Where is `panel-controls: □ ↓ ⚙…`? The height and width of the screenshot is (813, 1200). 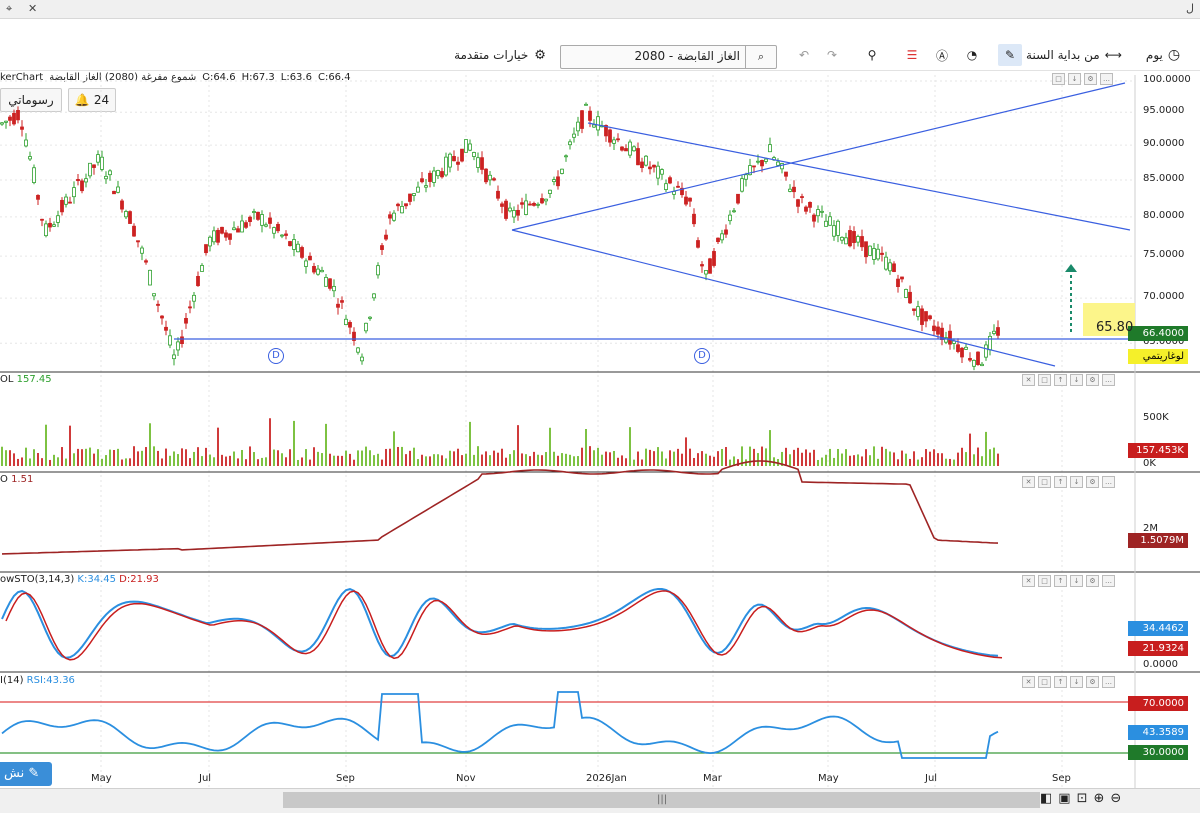 panel-controls: □ ↓ ⚙… is located at coordinates (1082, 79).